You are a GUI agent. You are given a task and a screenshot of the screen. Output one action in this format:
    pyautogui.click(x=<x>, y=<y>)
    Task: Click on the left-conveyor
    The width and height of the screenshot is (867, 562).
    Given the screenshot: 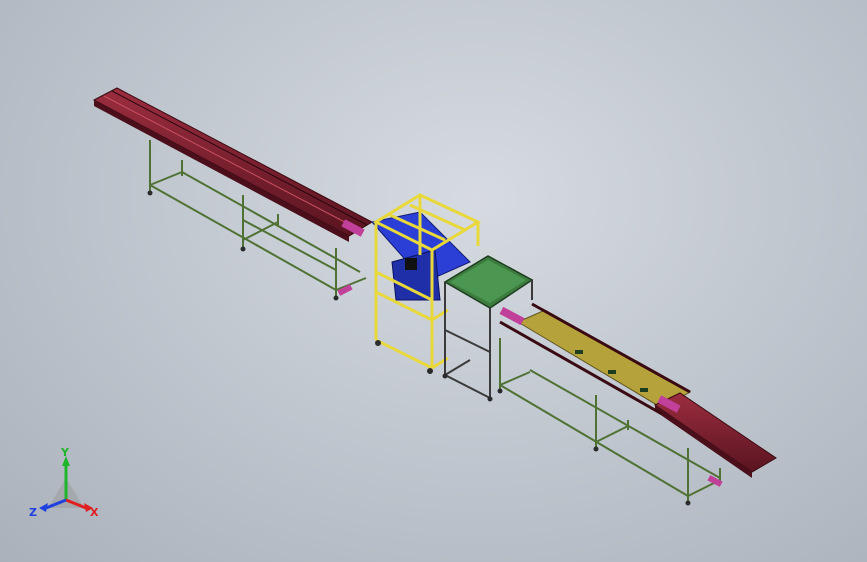 What is the action you would take?
    pyautogui.click(x=233, y=194)
    